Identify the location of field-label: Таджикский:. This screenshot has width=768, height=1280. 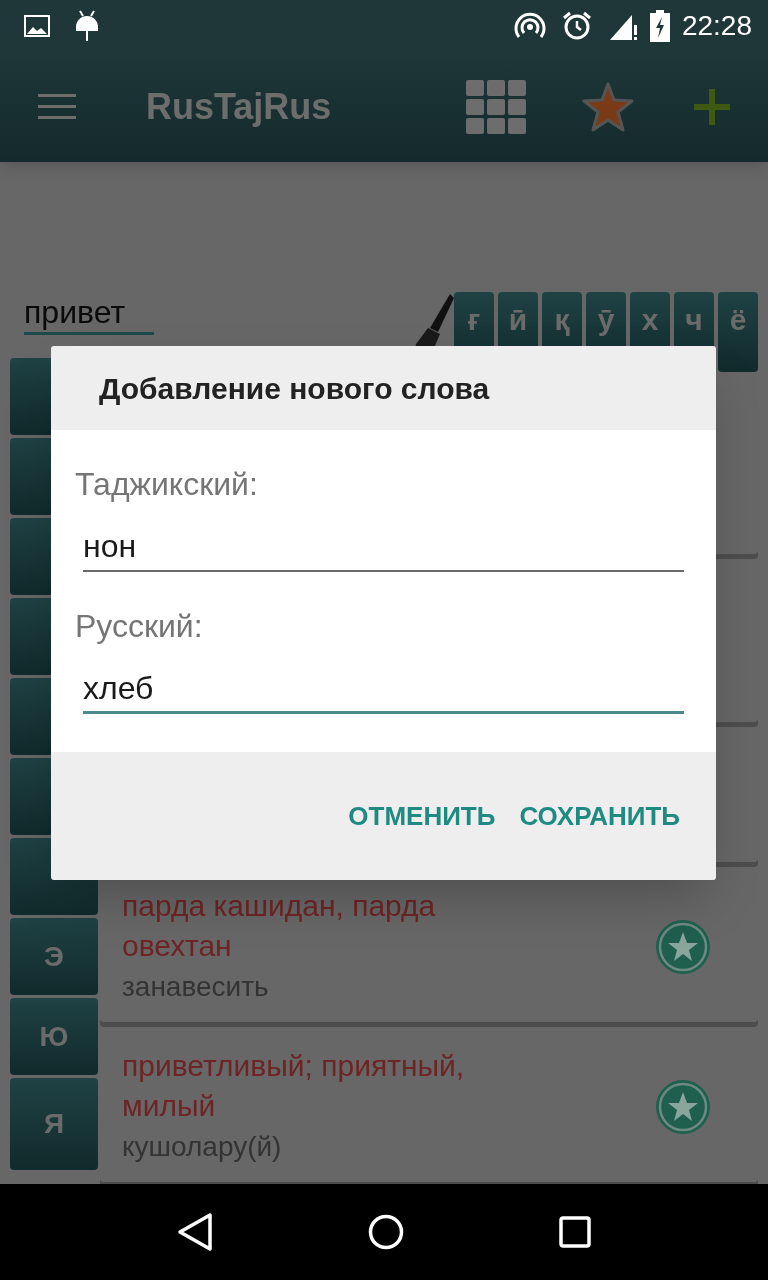
(167, 484).